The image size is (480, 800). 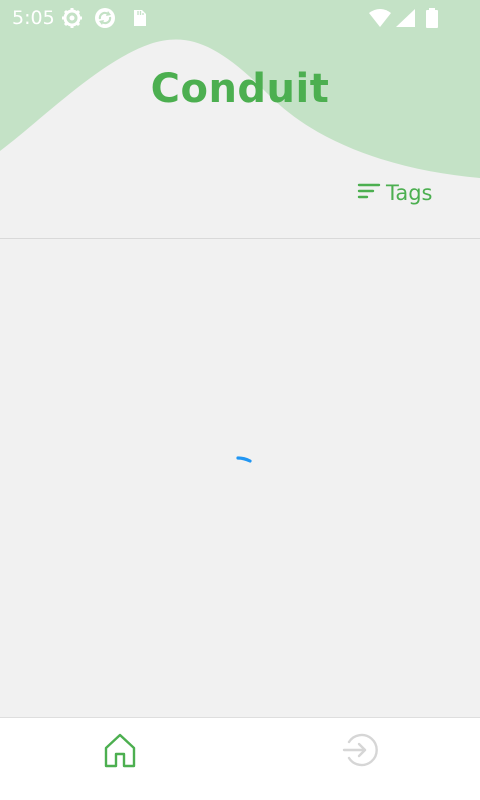 What do you see at coordinates (140, 18) in the screenshot?
I see `sd-card-icon` at bounding box center [140, 18].